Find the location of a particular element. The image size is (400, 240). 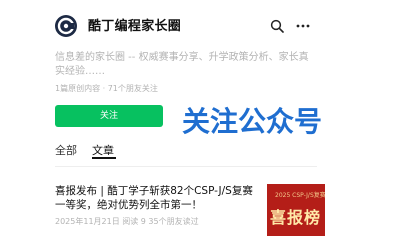

follow-banner-text: 关注公众号 is located at coordinates (252, 121).